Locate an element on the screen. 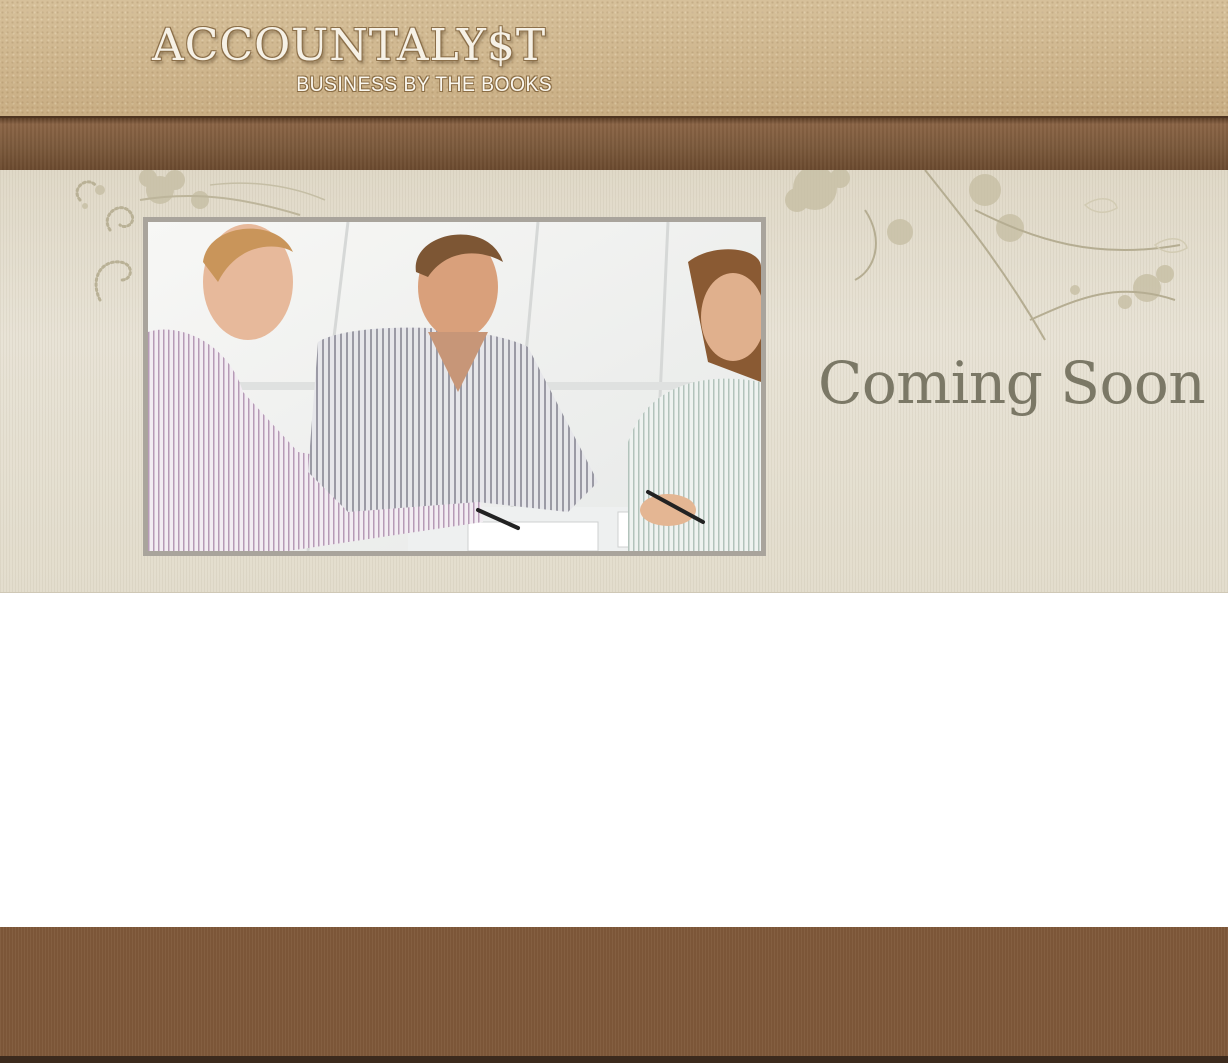 The width and height of the screenshot is (1228, 1063). coming-soon-heading: Coming Soon is located at coordinates (1012, 383).